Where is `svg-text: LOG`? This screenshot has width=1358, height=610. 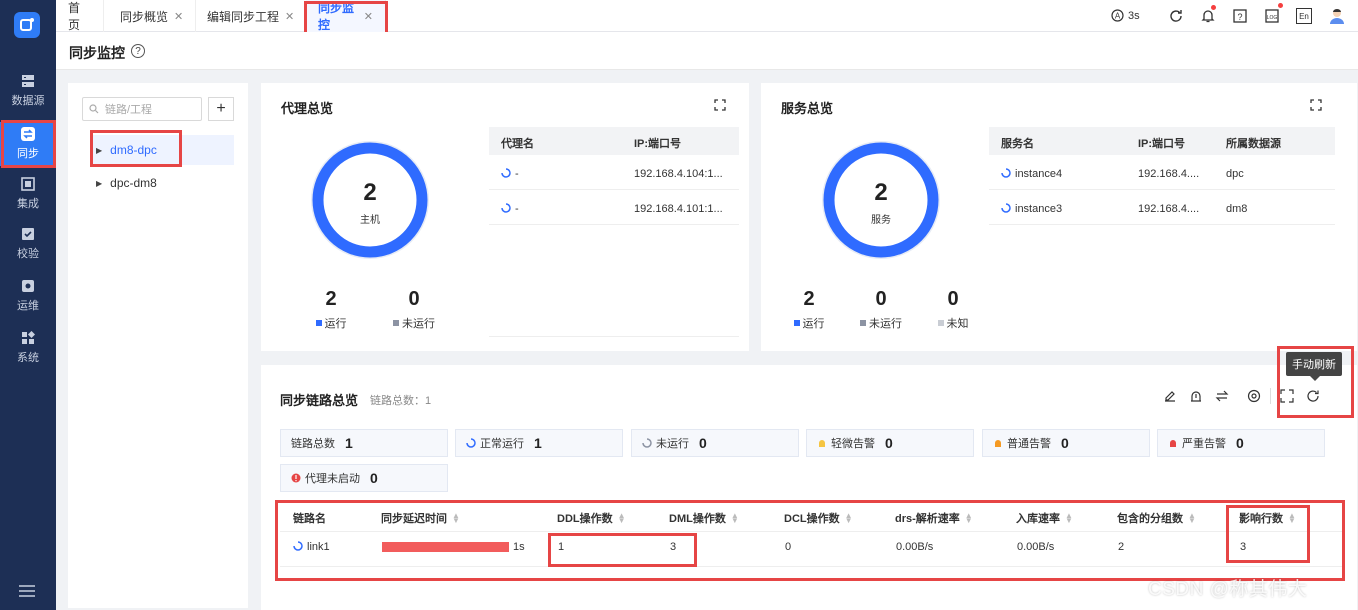
svg-text: LOG is located at coordinates (1272, 18).